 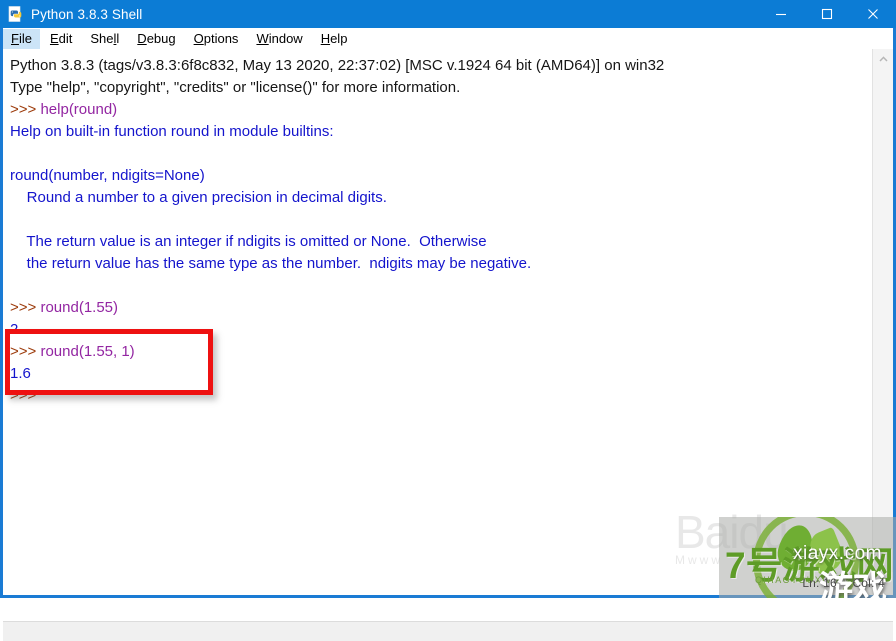 What do you see at coordinates (819, 583) in the screenshot?
I see `status-line-indicator: Ln: 16` at bounding box center [819, 583].